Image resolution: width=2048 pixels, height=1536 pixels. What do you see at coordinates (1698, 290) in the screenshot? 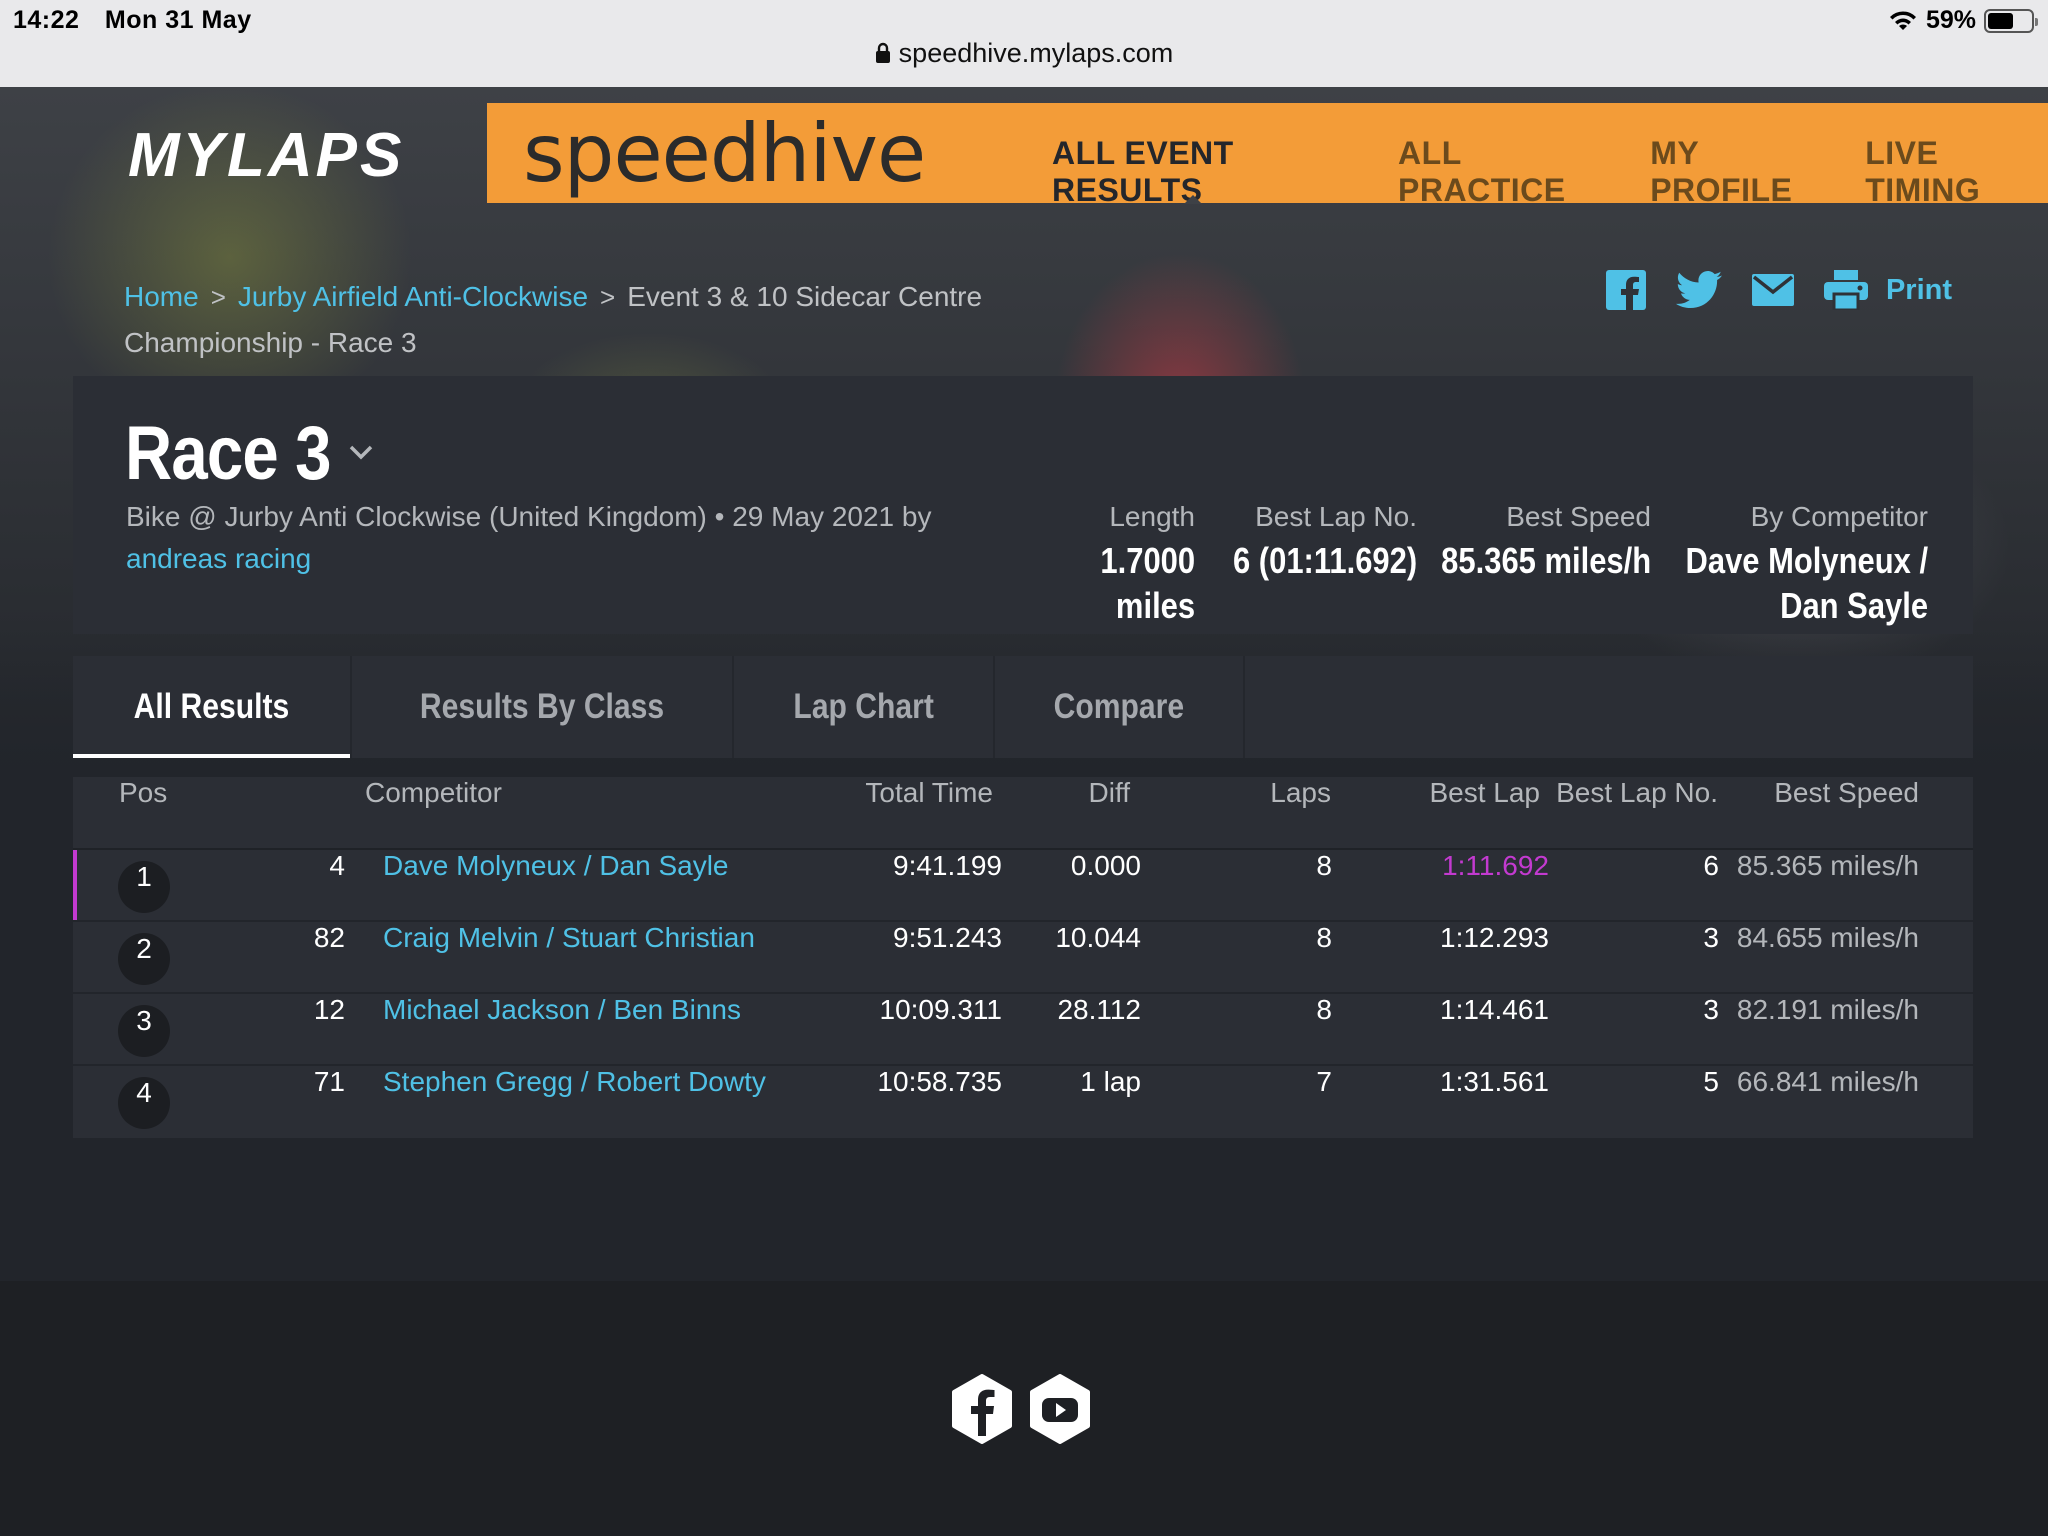
I see `twitter-icon` at bounding box center [1698, 290].